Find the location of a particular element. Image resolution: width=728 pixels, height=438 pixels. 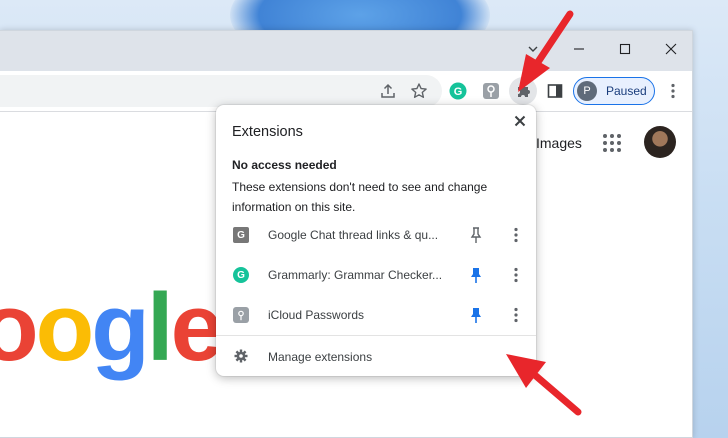

logo-letter: e is located at coordinates (197, 327).